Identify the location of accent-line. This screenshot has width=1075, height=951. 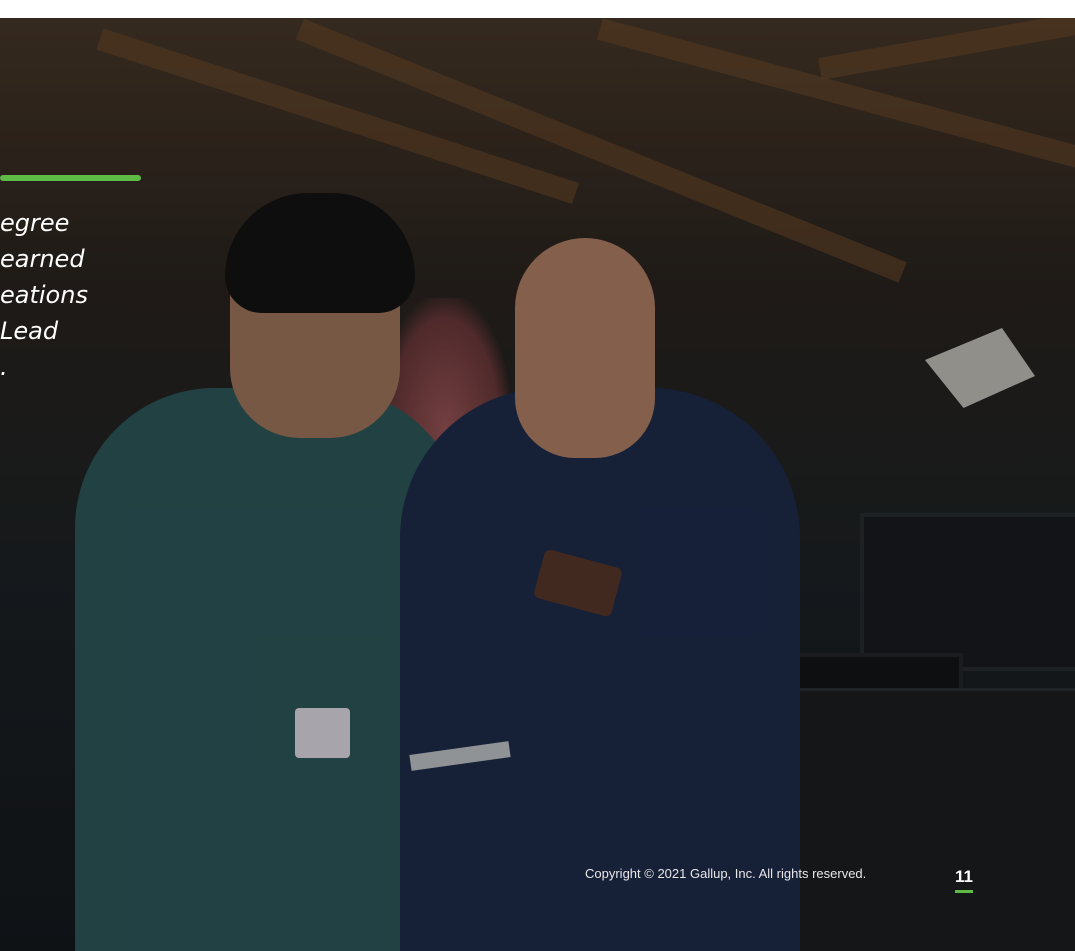
(70, 178).